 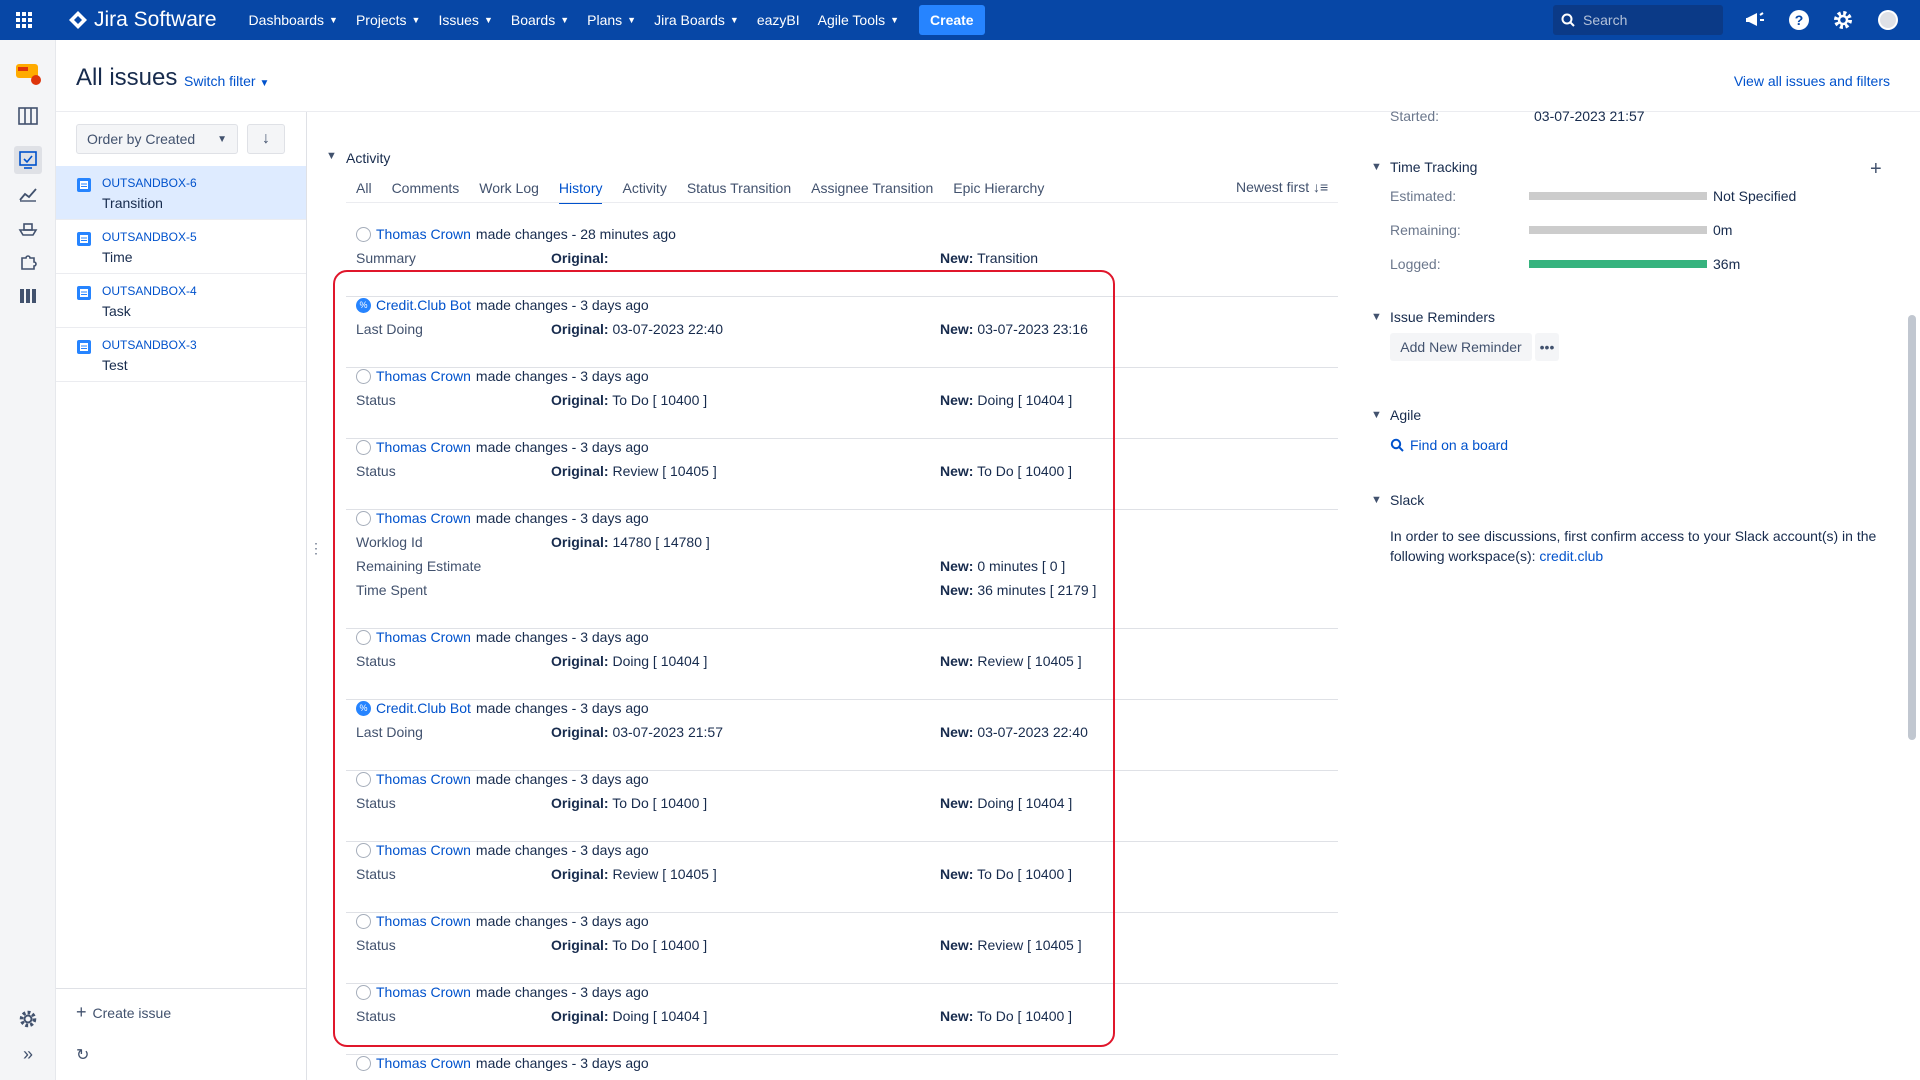 What do you see at coordinates (1547, 347) in the screenshot?
I see `more-options-icon: •••` at bounding box center [1547, 347].